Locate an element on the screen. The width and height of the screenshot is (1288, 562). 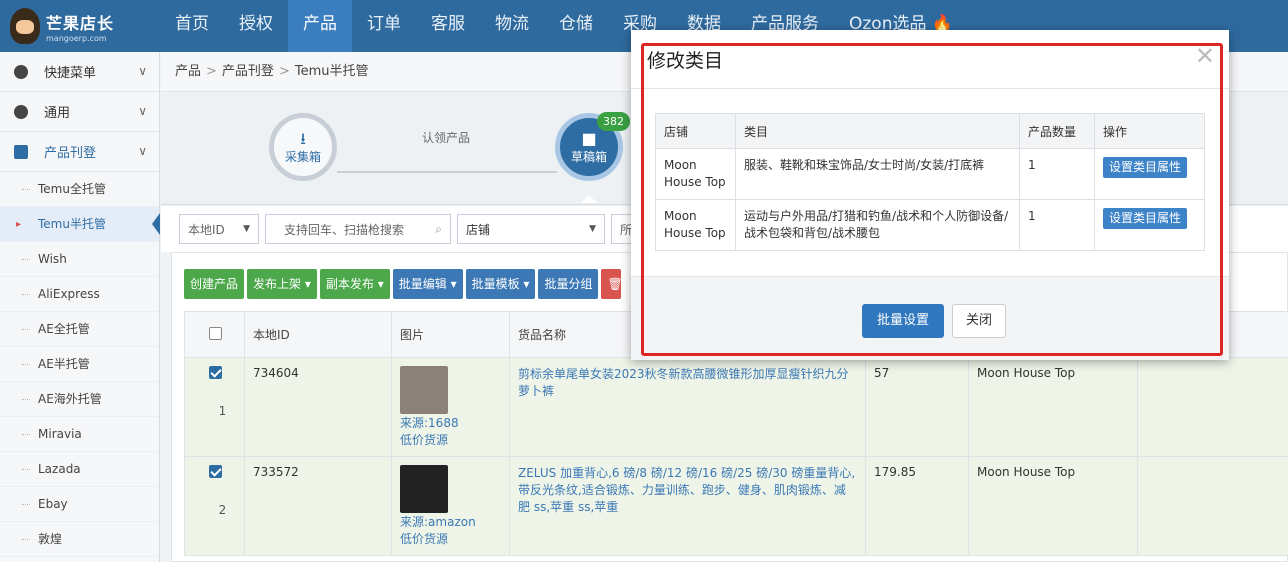
row-price: 179.85 is located at coordinates (917, 506).